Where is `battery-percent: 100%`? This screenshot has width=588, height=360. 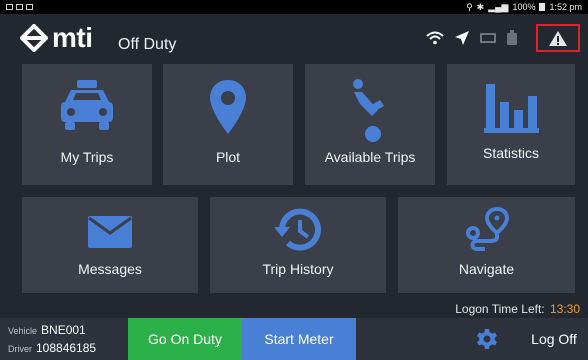
battery-percent: 100% is located at coordinates (524, 7).